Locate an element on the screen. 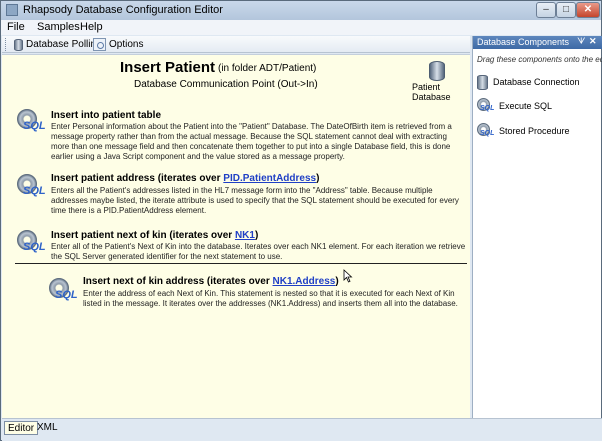  block-title-insert-patient-table: Insert into patient table is located at coordinates (106, 115).